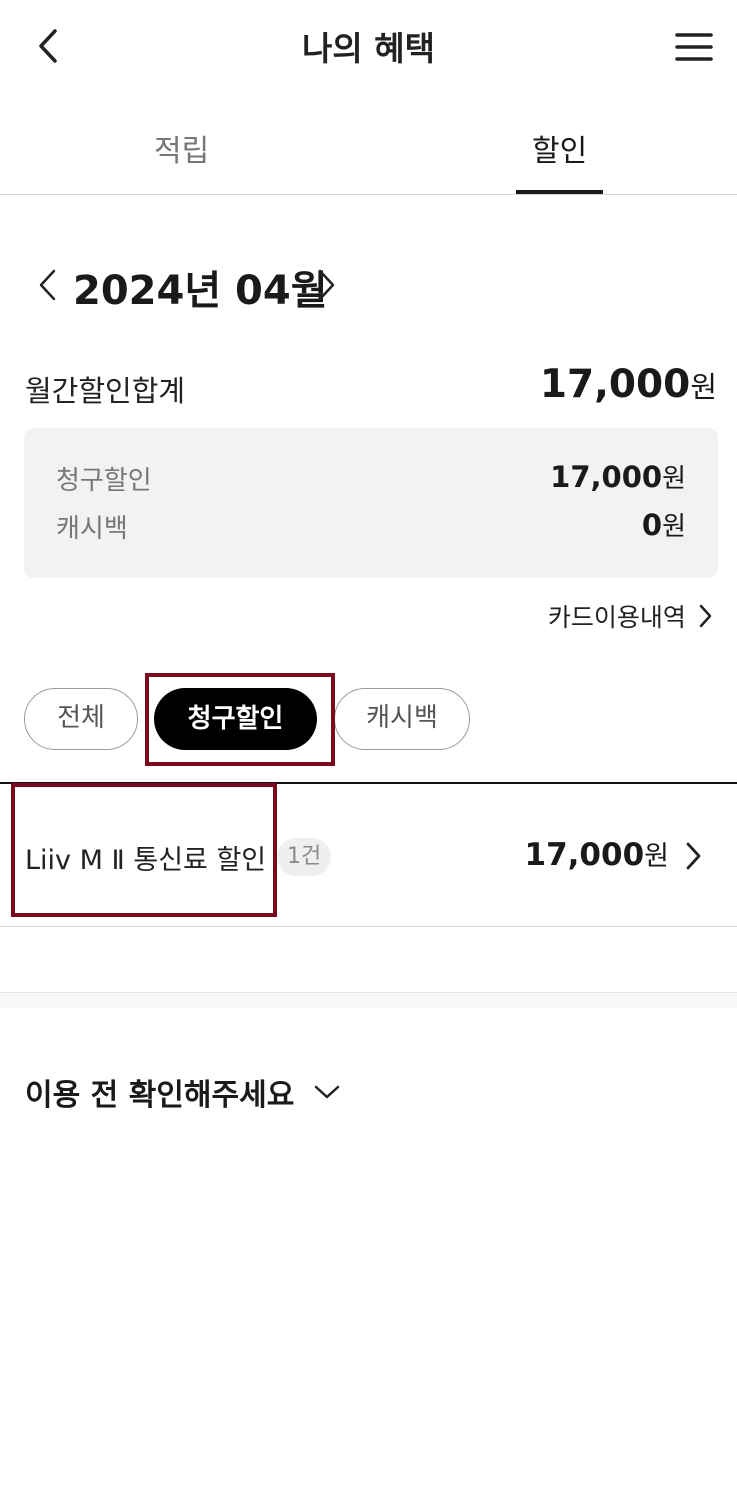 Image resolution: width=737 pixels, height=1488 pixels. Describe the element at coordinates (92, 529) in the screenshot. I see `summary-label: 캐시백` at that location.